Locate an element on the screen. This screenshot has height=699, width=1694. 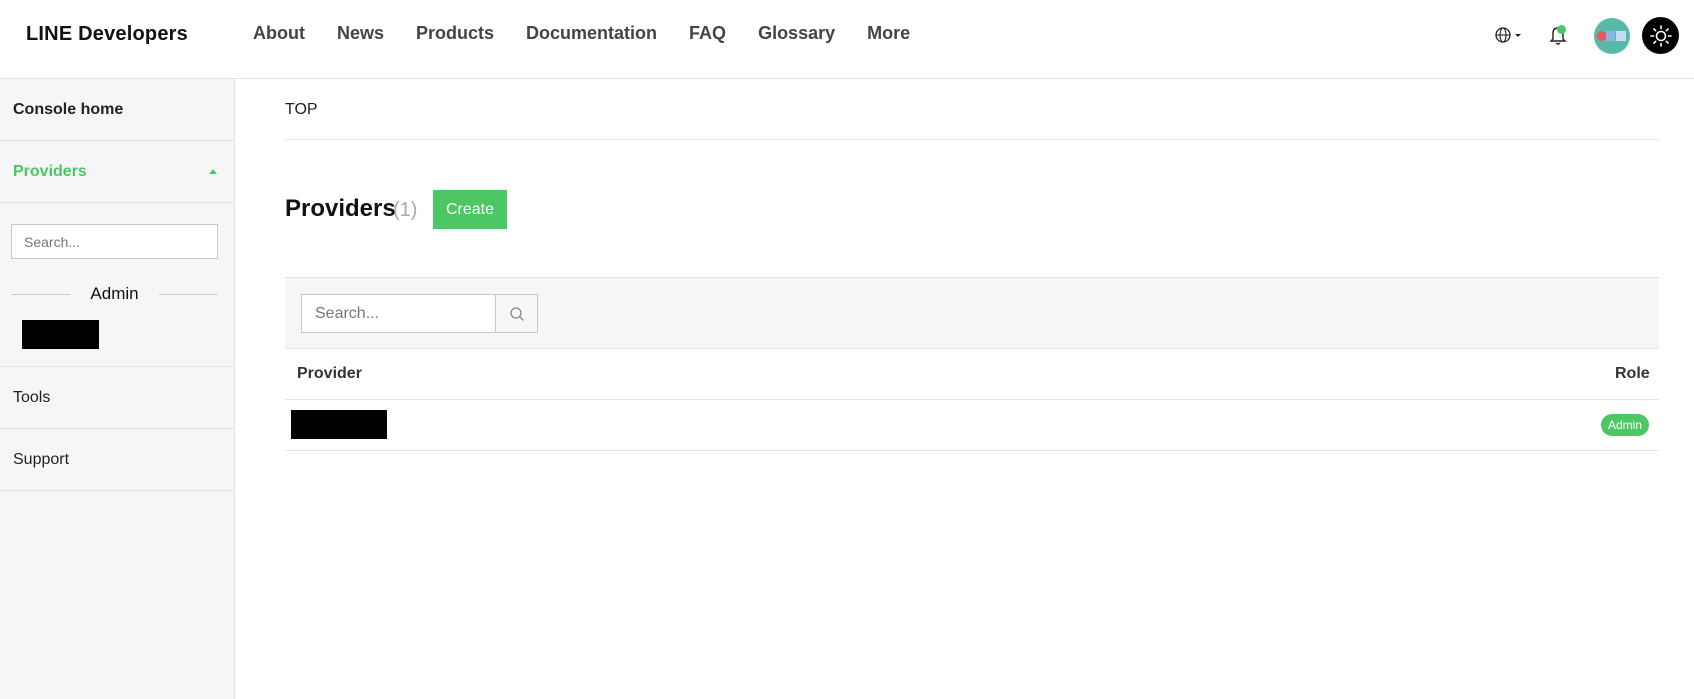
site-logo: LINE Developers is located at coordinates (107, 34).